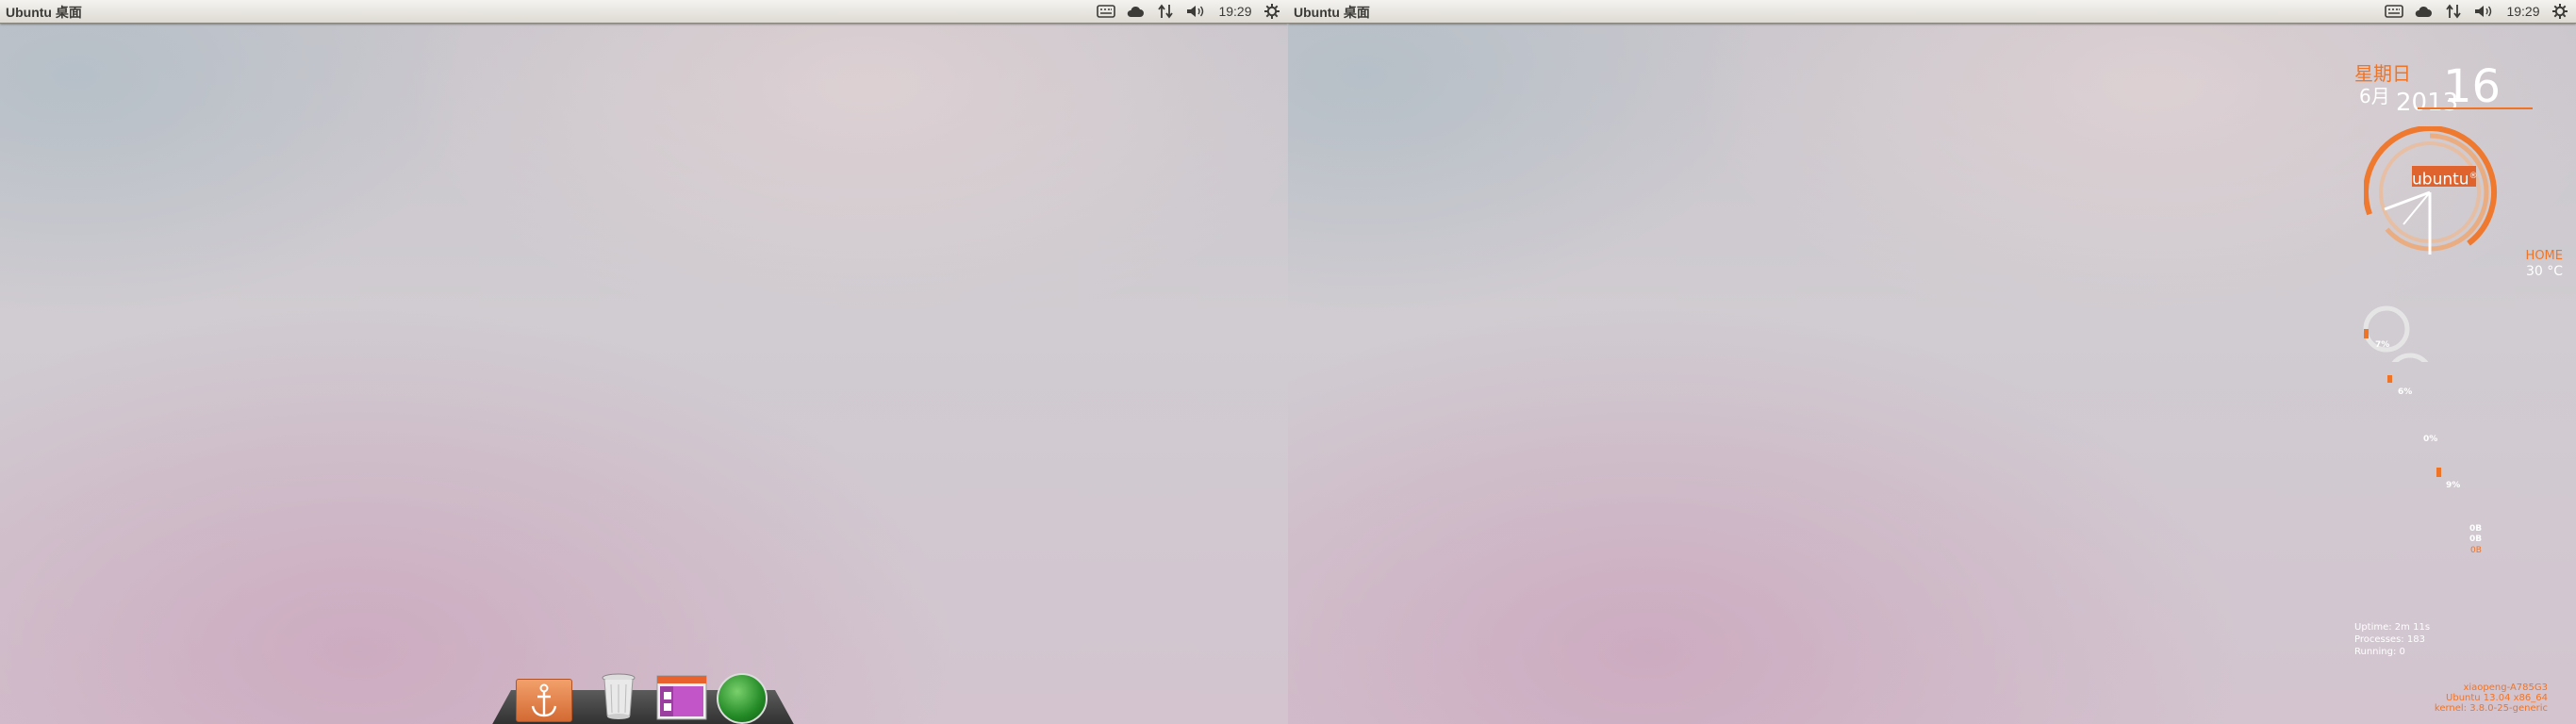  Describe the element at coordinates (544, 700) in the screenshot. I see `anchor-app-icon` at that location.